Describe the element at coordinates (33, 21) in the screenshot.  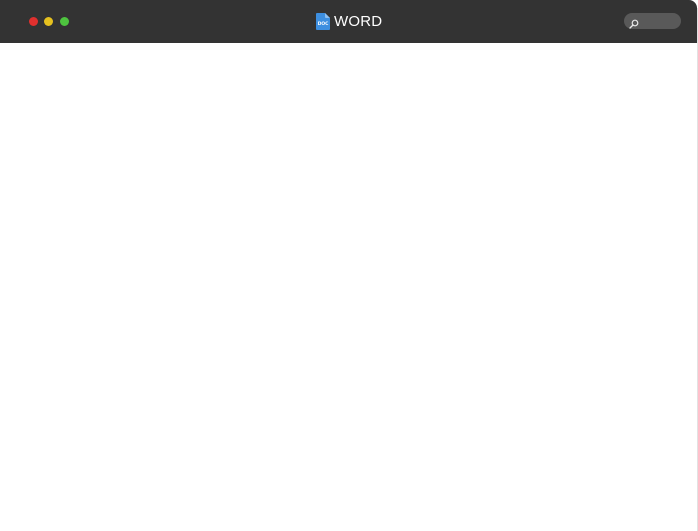
I see `close-window-button` at that location.